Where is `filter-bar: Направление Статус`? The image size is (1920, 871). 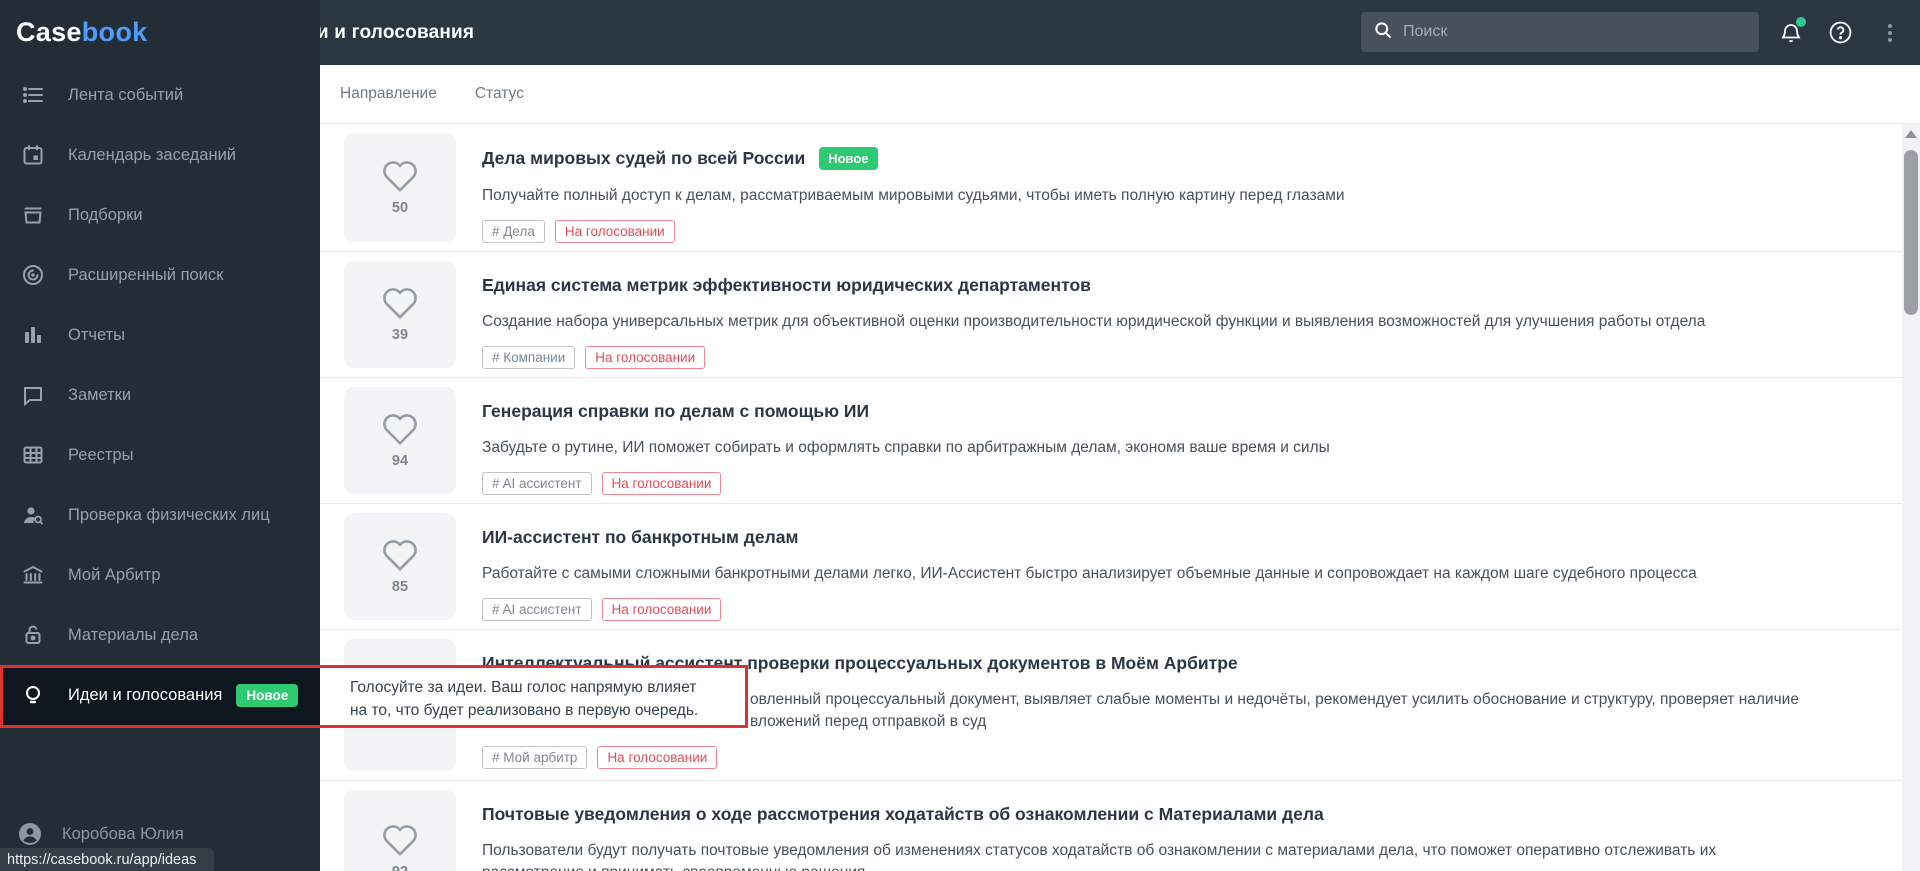 filter-bar: Направление Статус is located at coordinates (1120, 94).